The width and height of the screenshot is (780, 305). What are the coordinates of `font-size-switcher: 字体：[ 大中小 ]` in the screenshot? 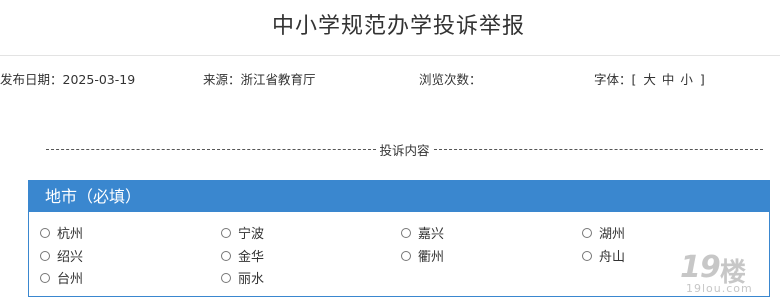 It's located at (649, 78).